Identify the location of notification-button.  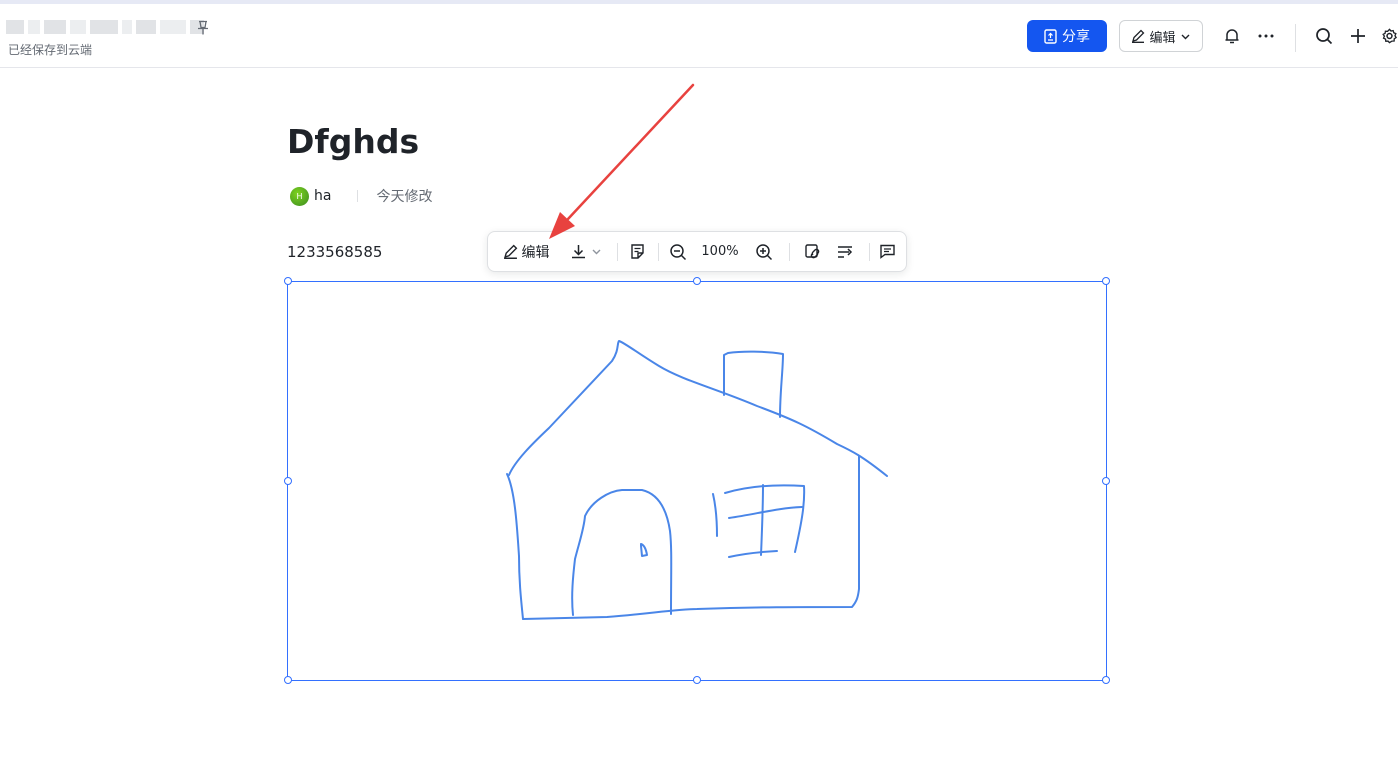
(1232, 36).